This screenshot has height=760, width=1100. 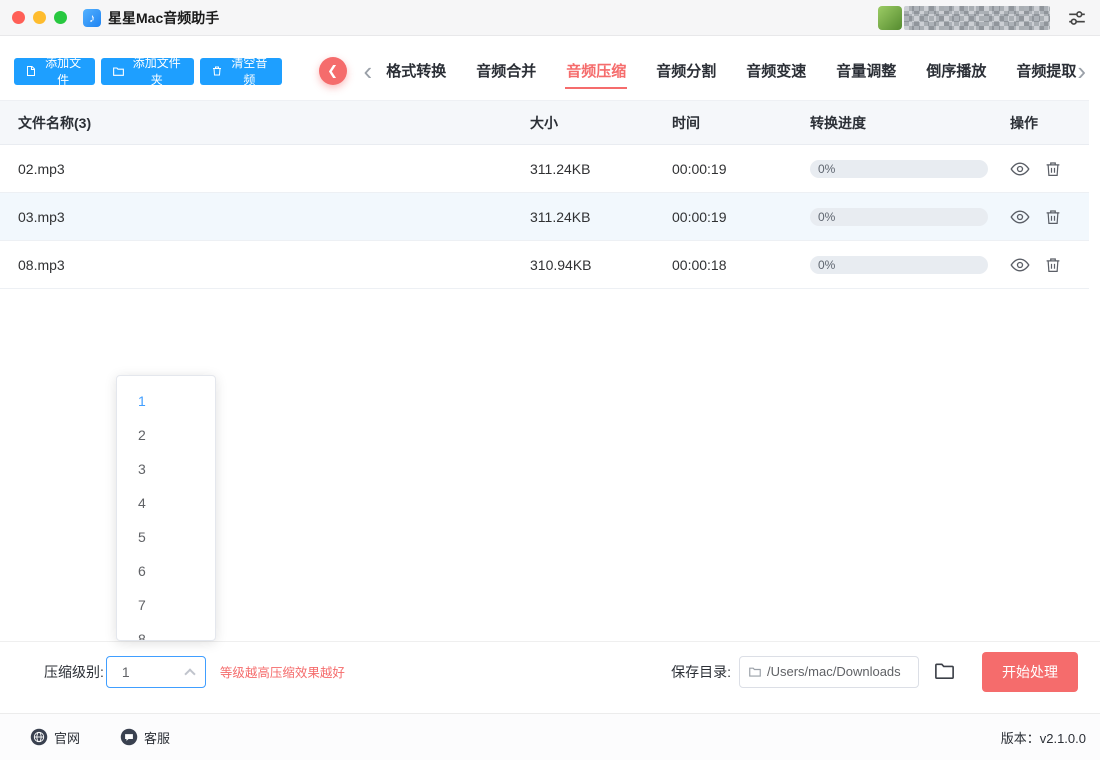 I want to click on dropdown-option: 3, so click(x=166, y=469).